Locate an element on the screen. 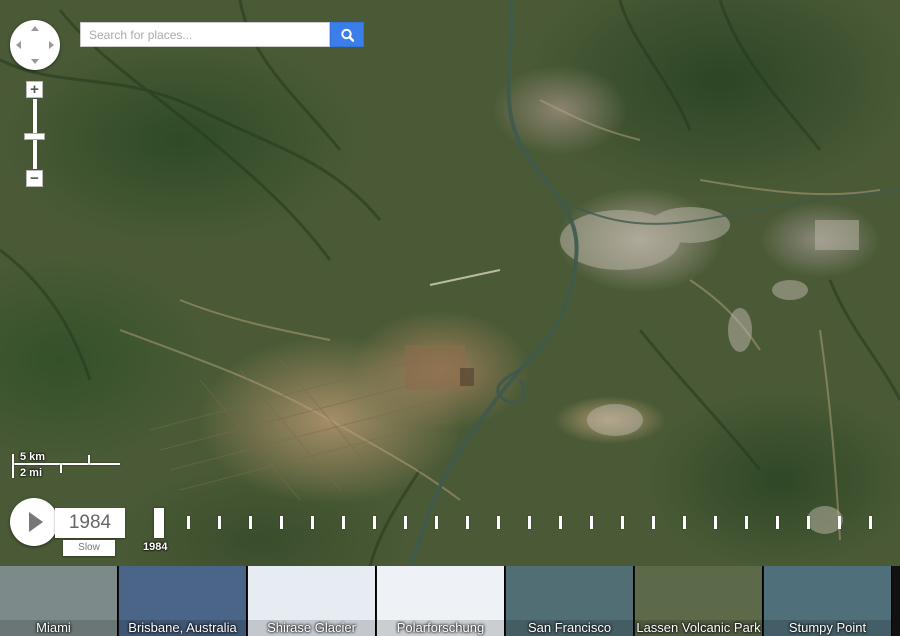 Image resolution: width=900 pixels, height=636 pixels. play-button is located at coordinates (34, 522).